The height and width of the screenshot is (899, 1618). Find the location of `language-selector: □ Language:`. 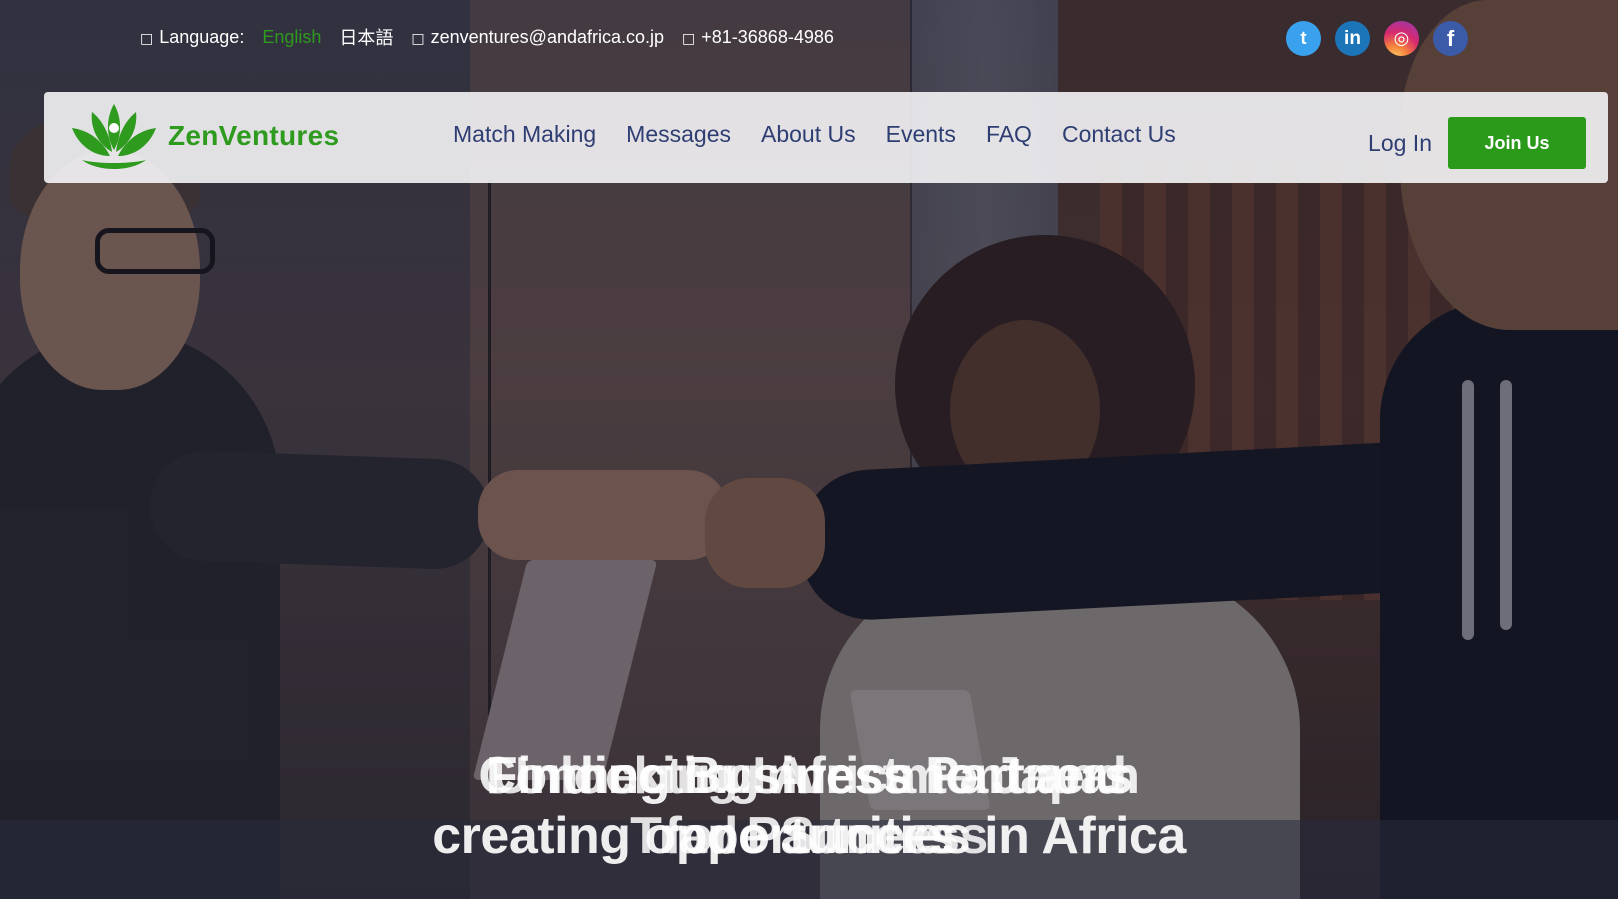

language-selector: □ Language: is located at coordinates (192, 37).